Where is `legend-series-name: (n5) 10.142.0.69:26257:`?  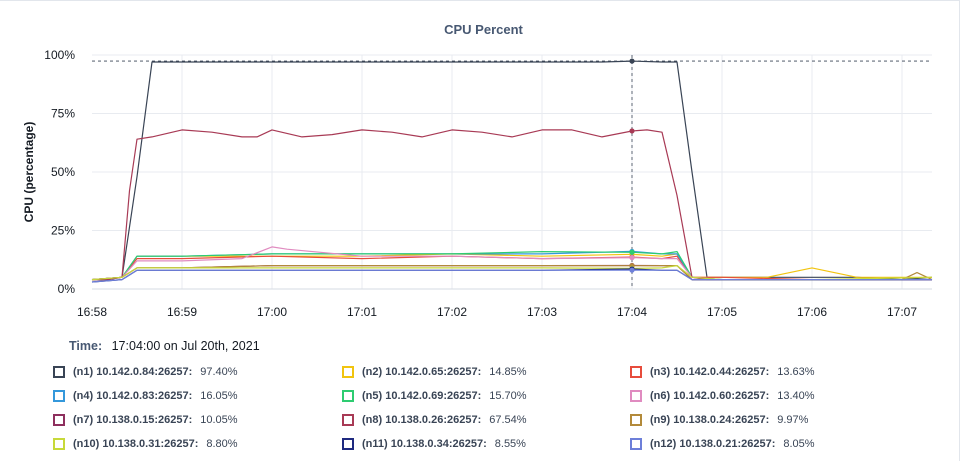
legend-series-name: (n5) 10.142.0.69:26257: is located at coordinates (422, 396).